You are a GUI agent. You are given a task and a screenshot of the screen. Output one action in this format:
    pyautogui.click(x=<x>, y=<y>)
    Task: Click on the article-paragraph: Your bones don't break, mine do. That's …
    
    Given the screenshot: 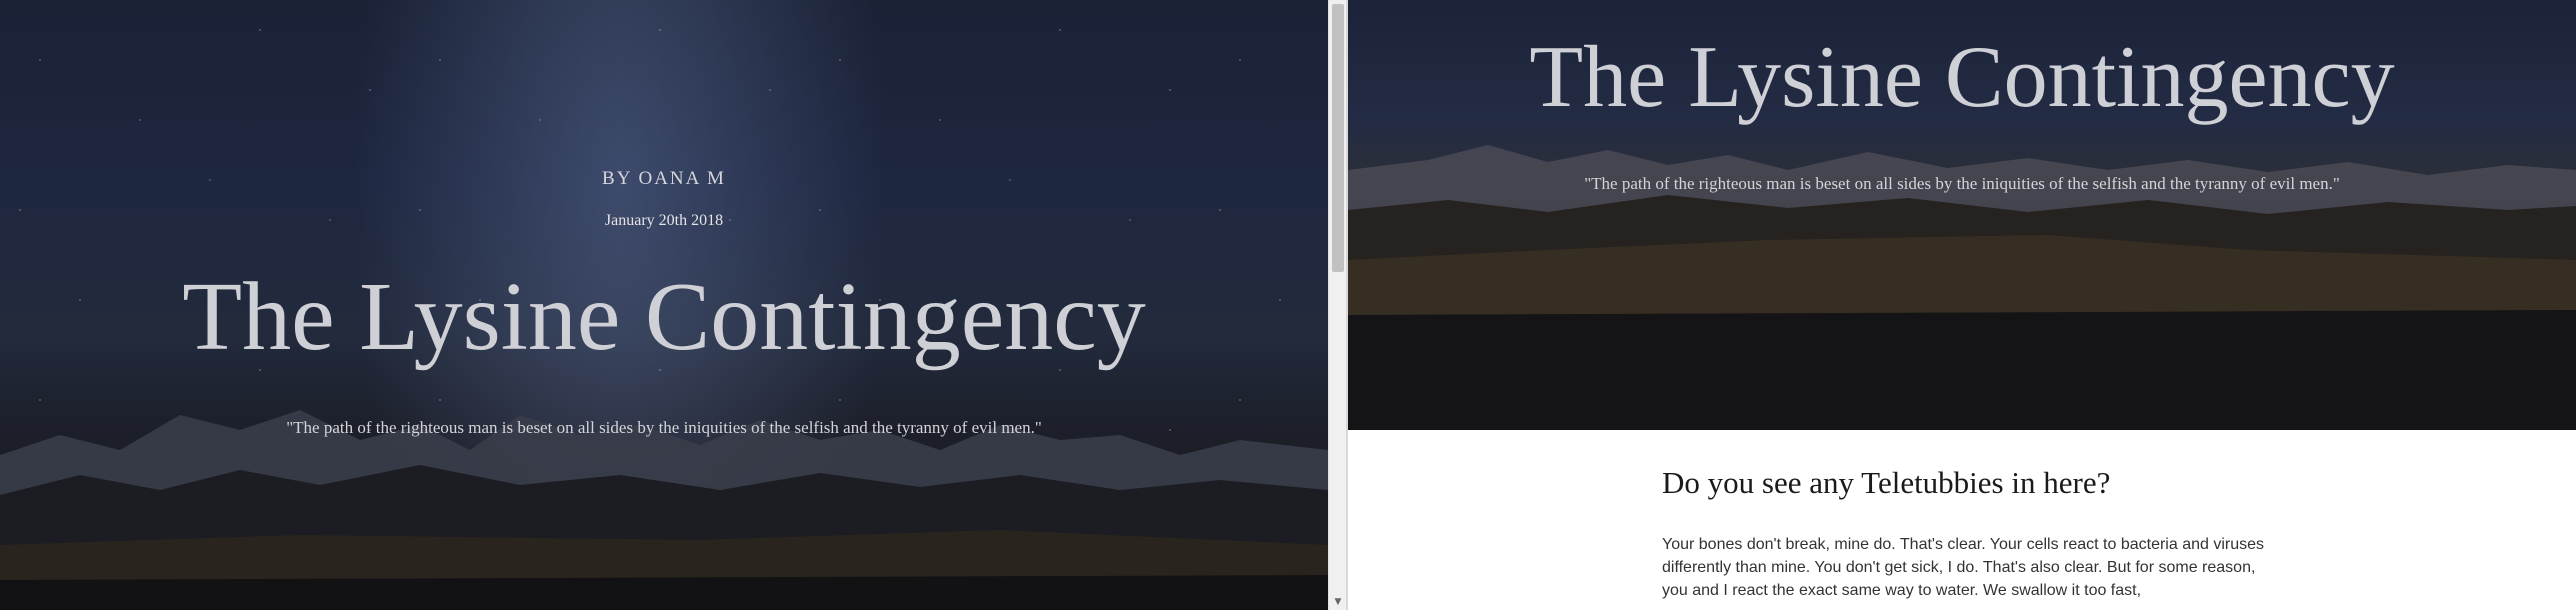 What is the action you would take?
    pyautogui.click(x=1963, y=567)
    